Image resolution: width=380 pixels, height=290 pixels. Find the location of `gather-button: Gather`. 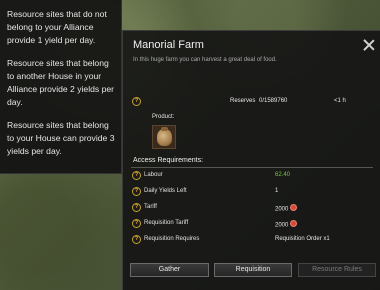

gather-button: Gather is located at coordinates (169, 270).